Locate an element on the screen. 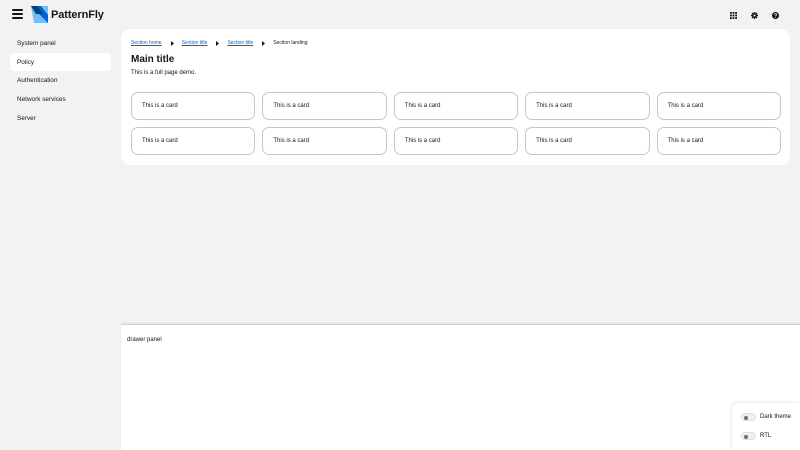 Image resolution: width=800 pixels, height=450 pixels. sidebar-item-label: Server is located at coordinates (26, 118).